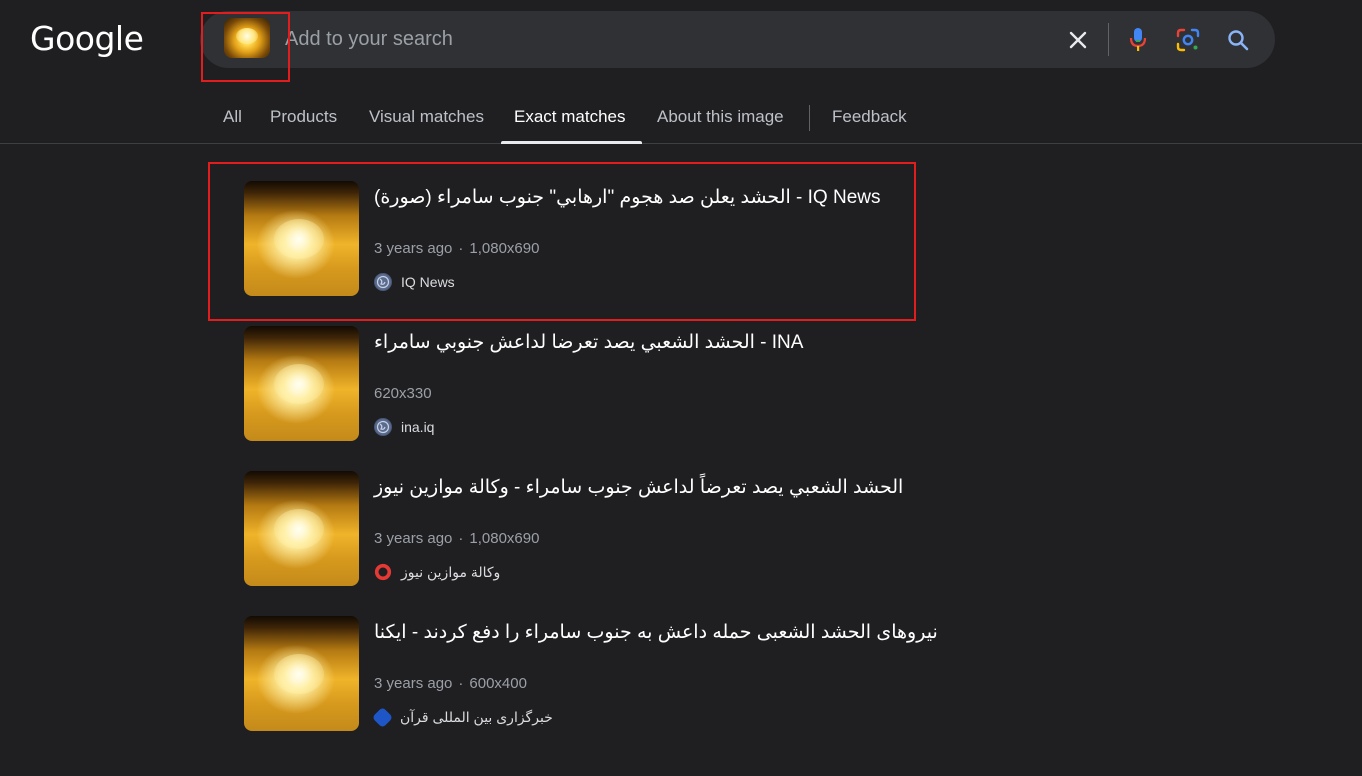 The image size is (1362, 776). What do you see at coordinates (869, 117) in the screenshot?
I see `tab-feedback: Feedback` at bounding box center [869, 117].